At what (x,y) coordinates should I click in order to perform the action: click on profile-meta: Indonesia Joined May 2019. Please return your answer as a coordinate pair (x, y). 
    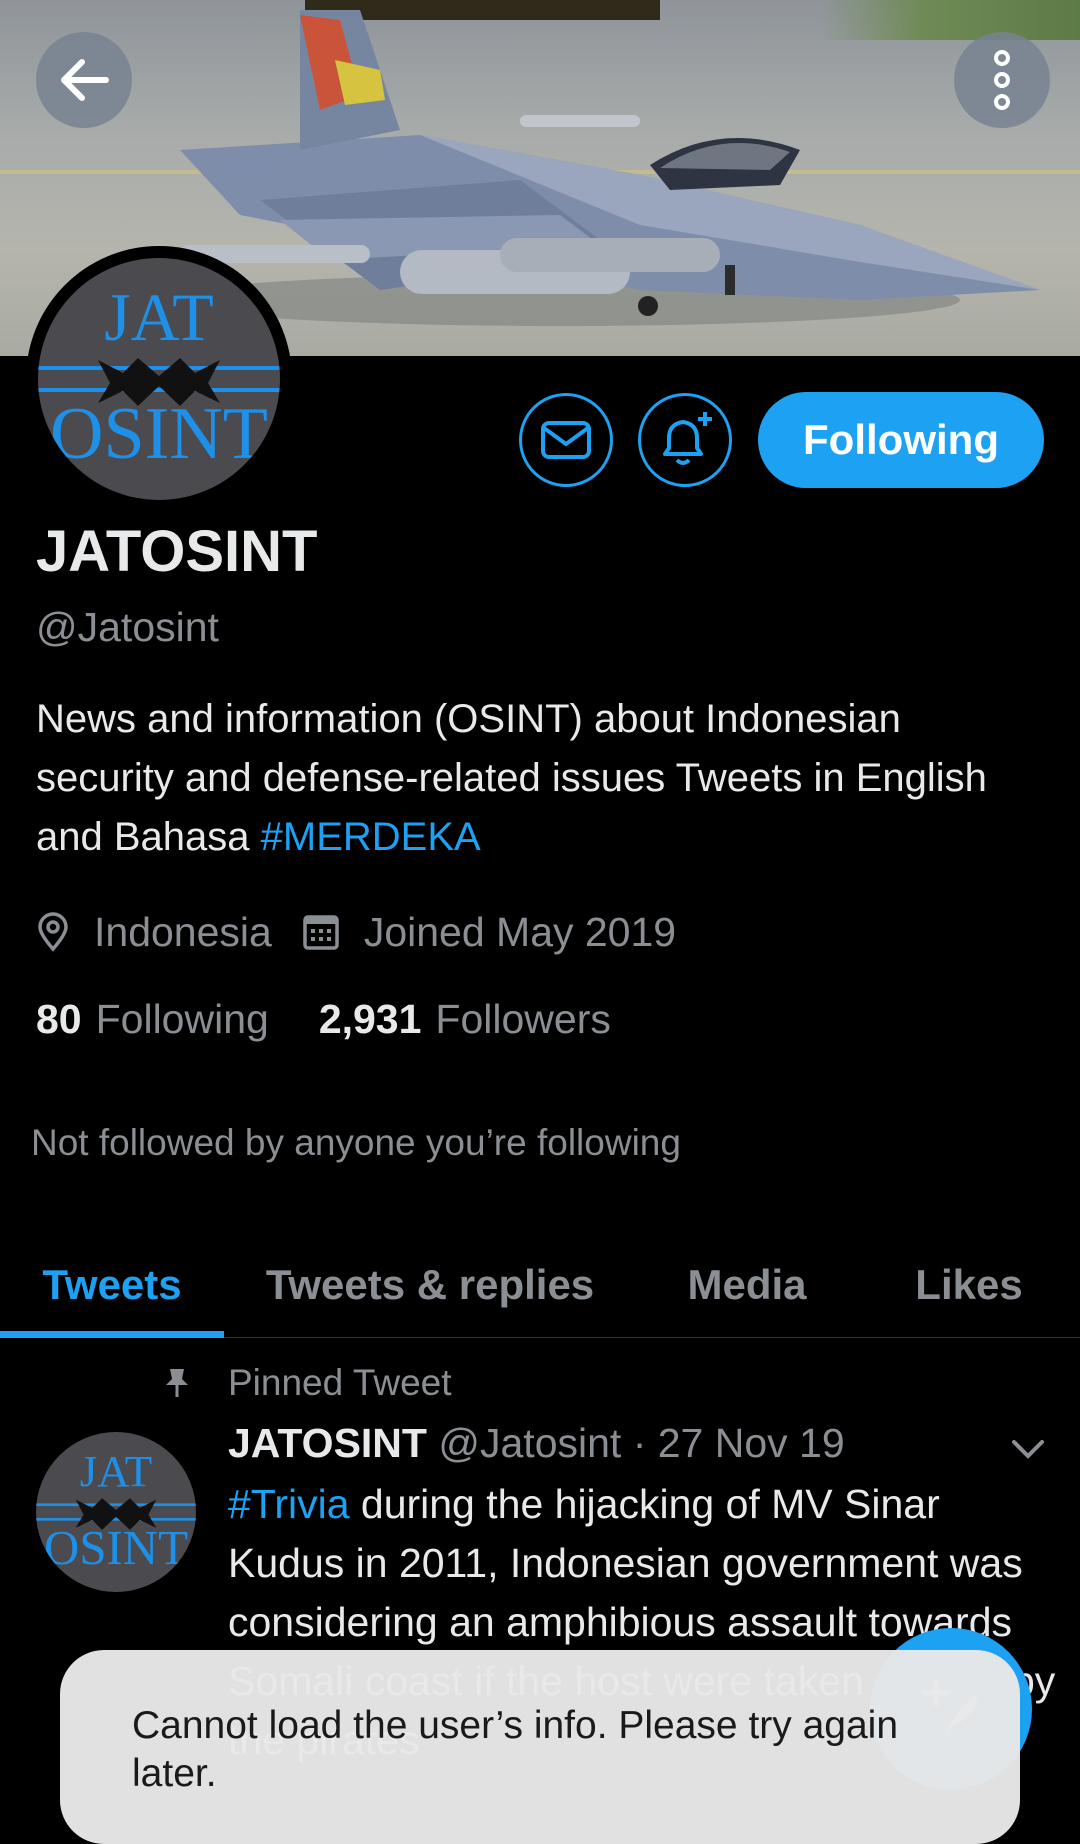
    Looking at the image, I should click on (371, 932).